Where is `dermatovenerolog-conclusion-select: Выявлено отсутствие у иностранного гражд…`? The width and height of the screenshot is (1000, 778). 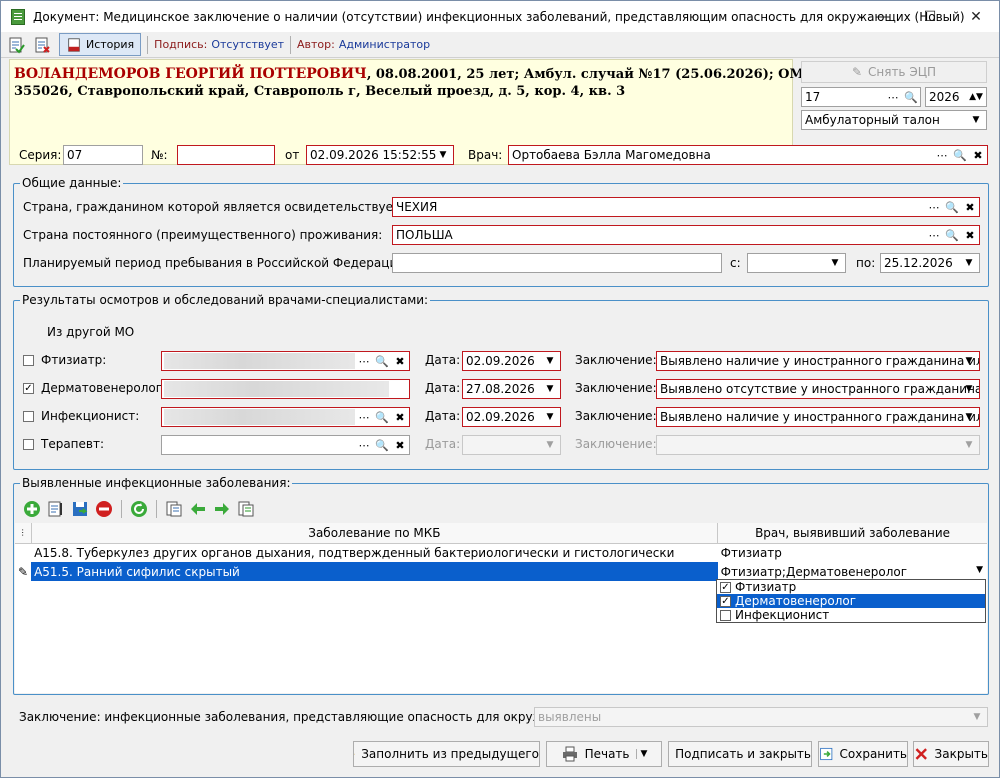 dermatovenerolog-conclusion-select: Выявлено отсутствие у иностранного гражд… is located at coordinates (818, 389).